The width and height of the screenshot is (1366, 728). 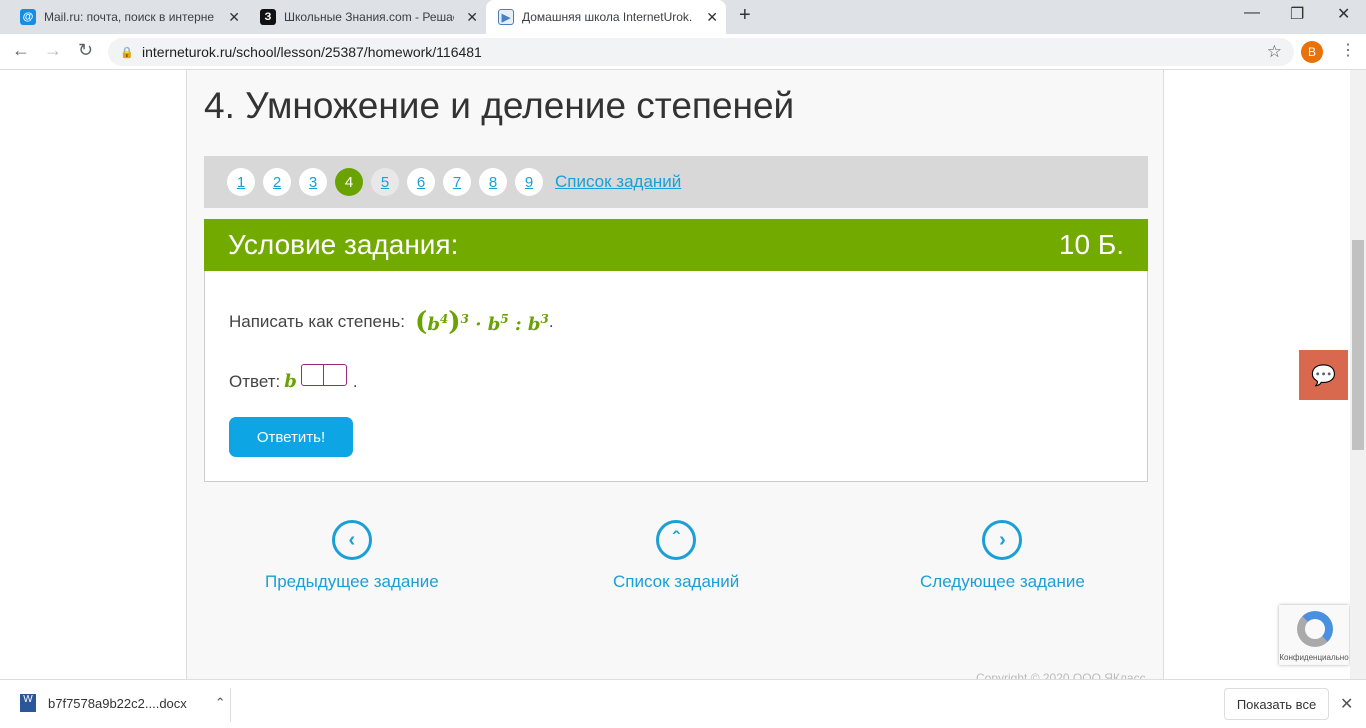 I want to click on chat-button: 💬, so click(x=1323, y=375).